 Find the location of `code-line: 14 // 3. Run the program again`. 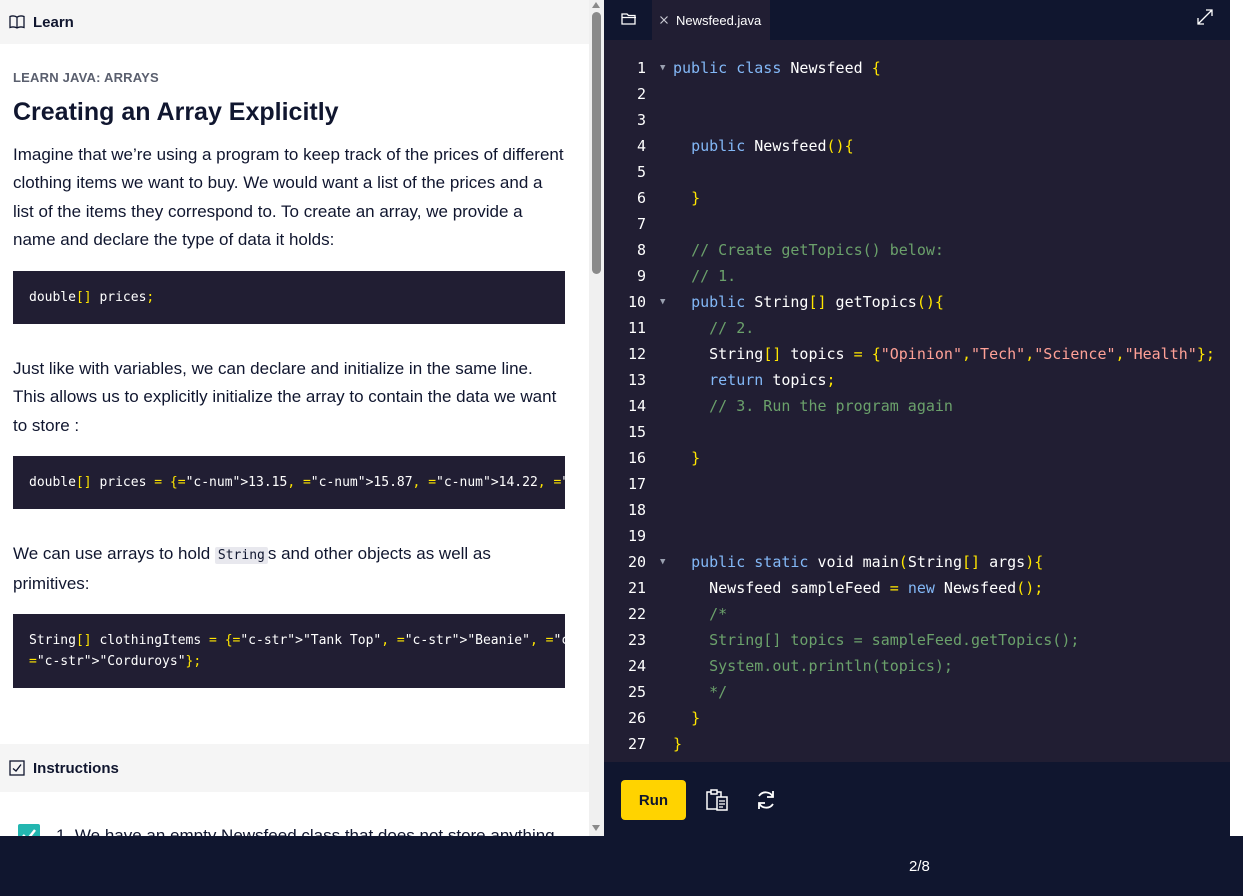

code-line: 14 // 3. Run the program again is located at coordinates (917, 406).